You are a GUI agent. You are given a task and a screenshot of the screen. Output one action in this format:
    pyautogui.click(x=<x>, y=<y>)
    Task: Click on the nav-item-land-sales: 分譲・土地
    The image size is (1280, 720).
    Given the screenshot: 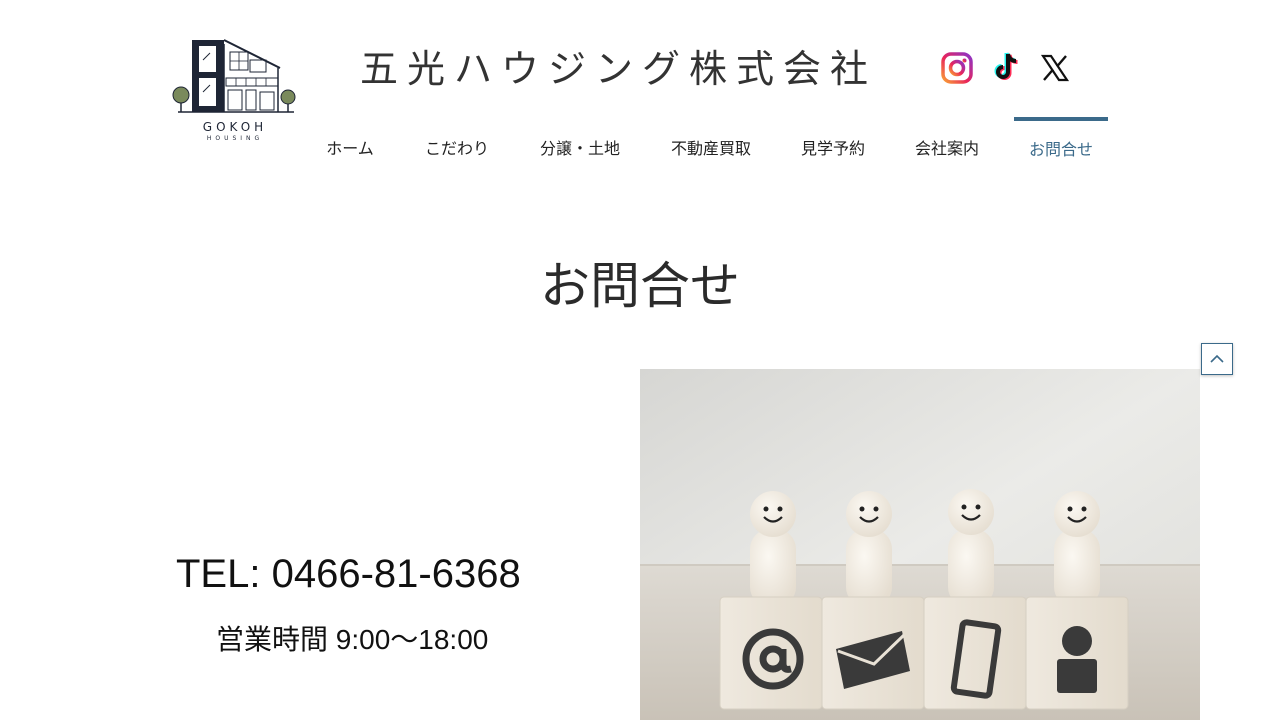 What is the action you would take?
    pyautogui.click(x=580, y=141)
    